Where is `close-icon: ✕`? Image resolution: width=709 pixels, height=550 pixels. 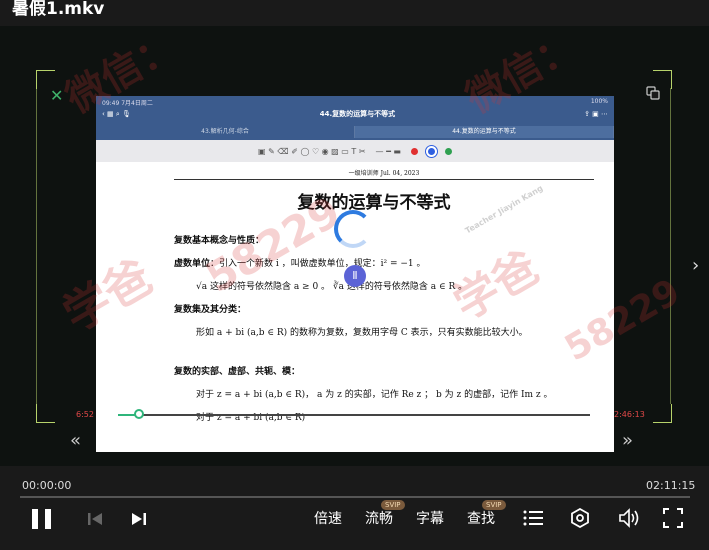 close-icon: ✕ is located at coordinates (56, 95).